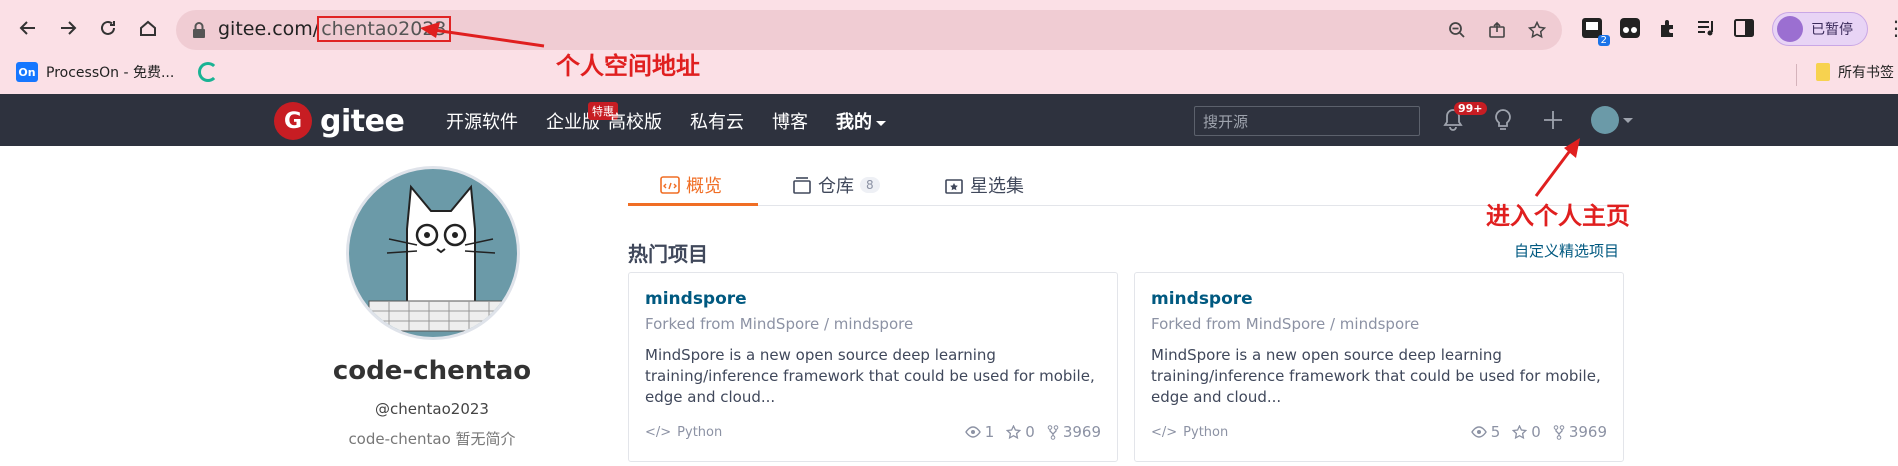 The width and height of the screenshot is (1898, 466). I want to click on gitee-search-input: 搜开源, so click(1307, 121).